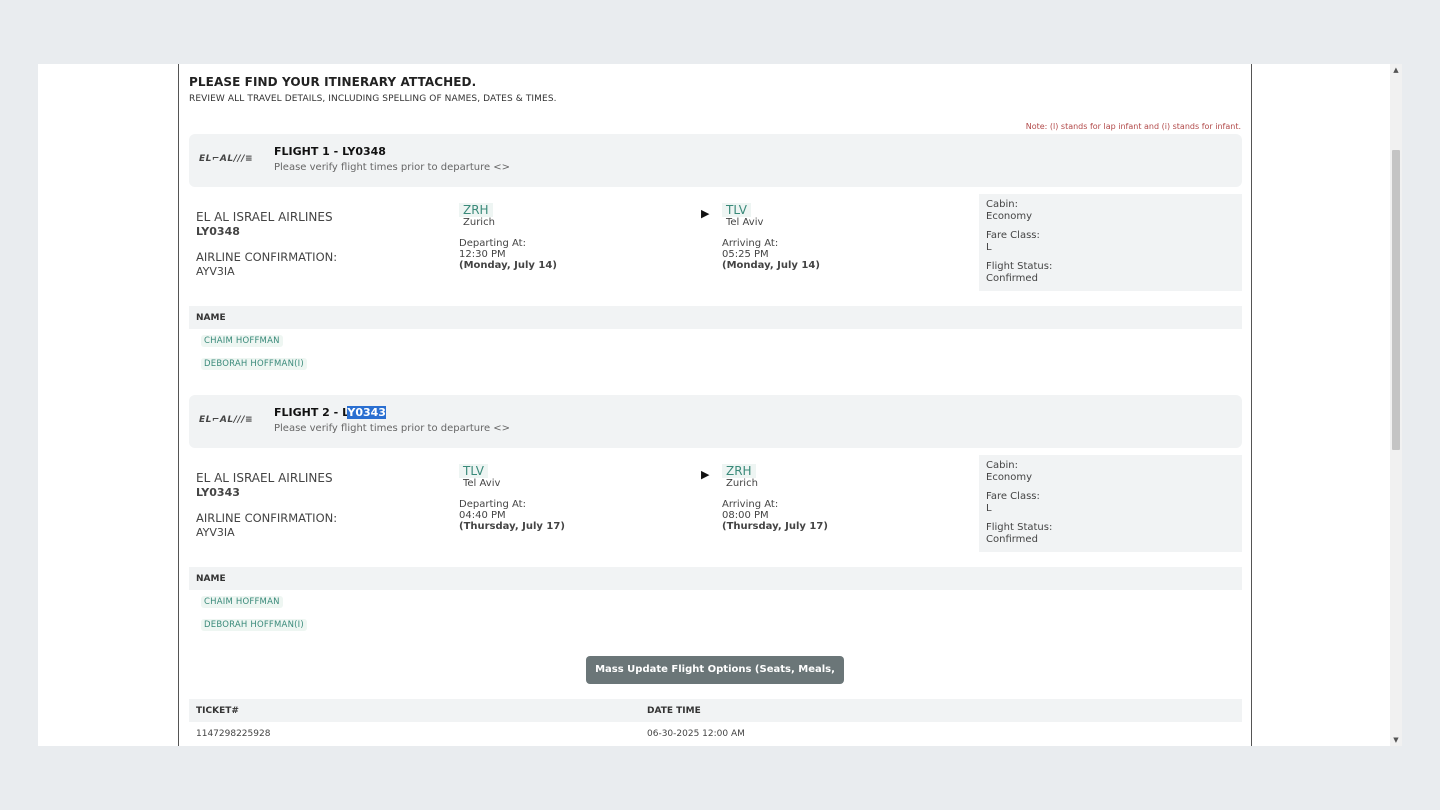 This screenshot has width=1440, height=810. I want to click on flight-2-arr-time: 08:00 PM, so click(745, 515).